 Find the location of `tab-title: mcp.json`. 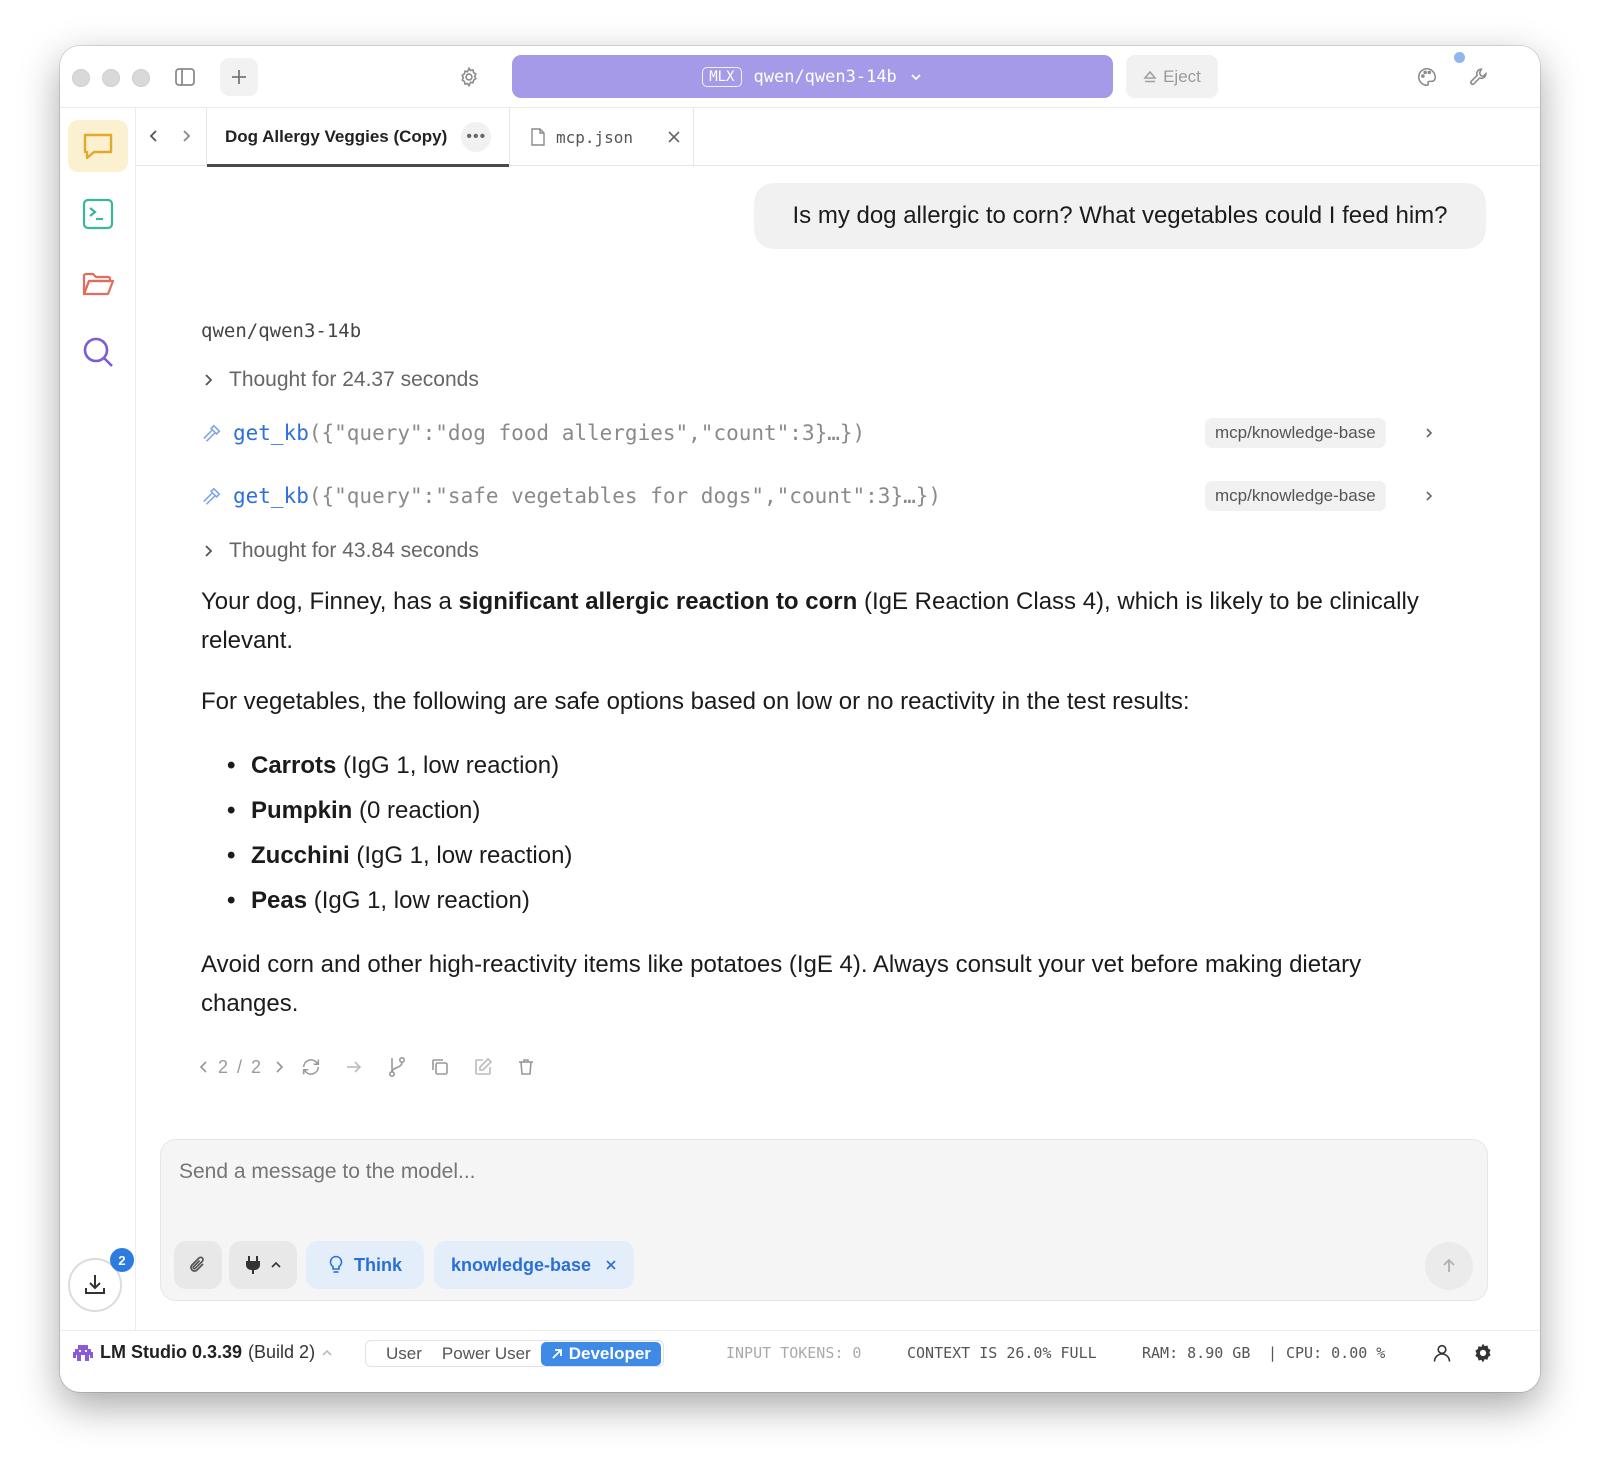

tab-title: mcp.json is located at coordinates (595, 137).